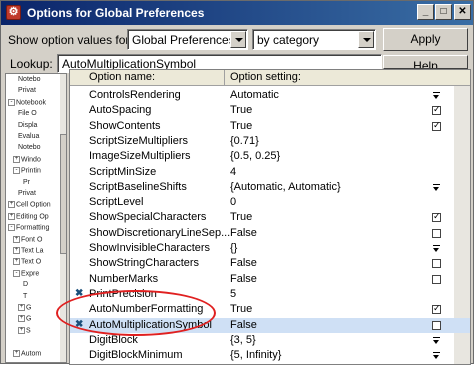 The width and height of the screenshot is (474, 365). I want to click on tree-item: + Autom, so click(27, 353).